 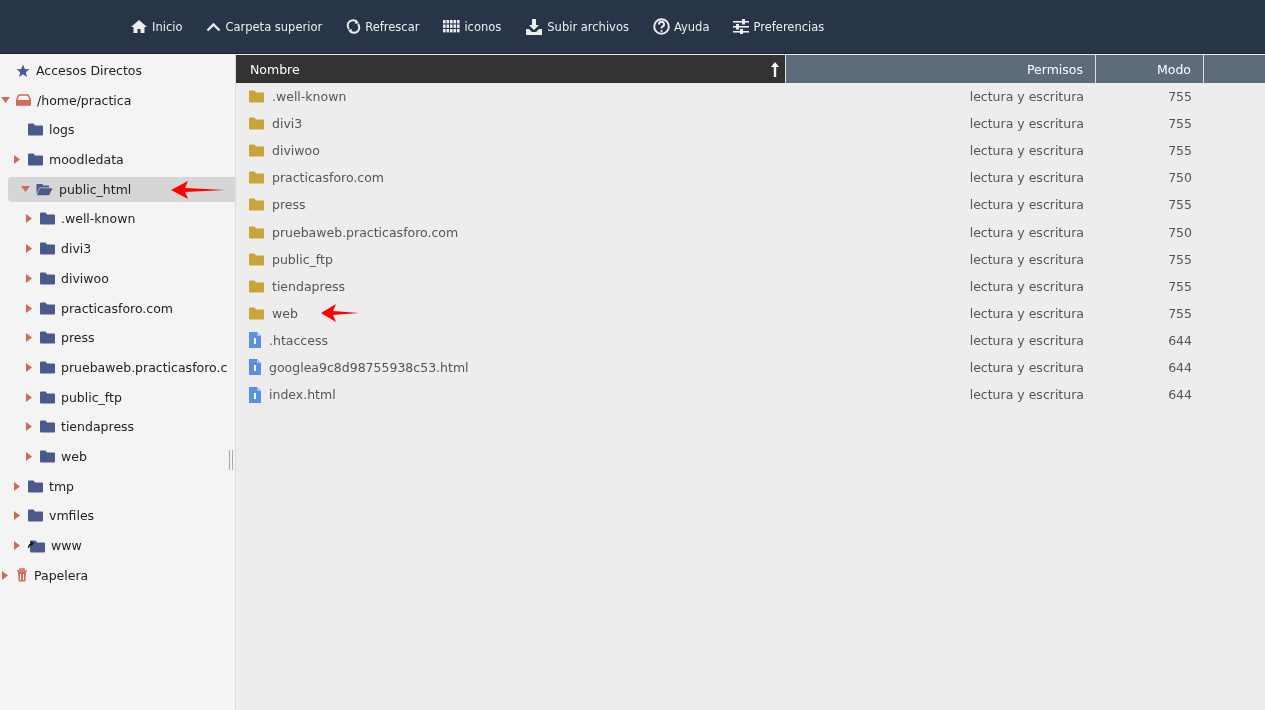 What do you see at coordinates (681, 26) in the screenshot?
I see `toolbar-button: Ayuda` at bounding box center [681, 26].